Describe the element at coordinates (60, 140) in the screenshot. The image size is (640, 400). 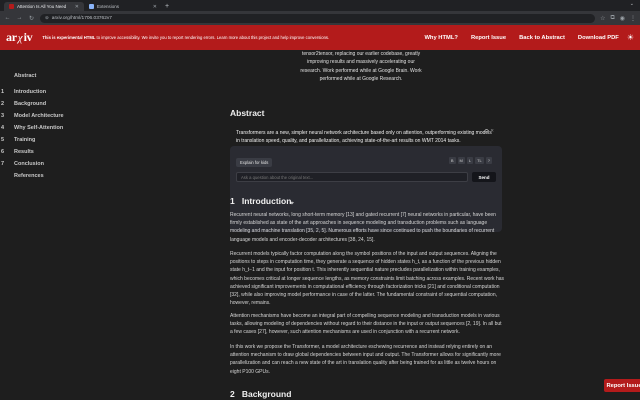
I see `toc-item-training: 5 Training` at that location.